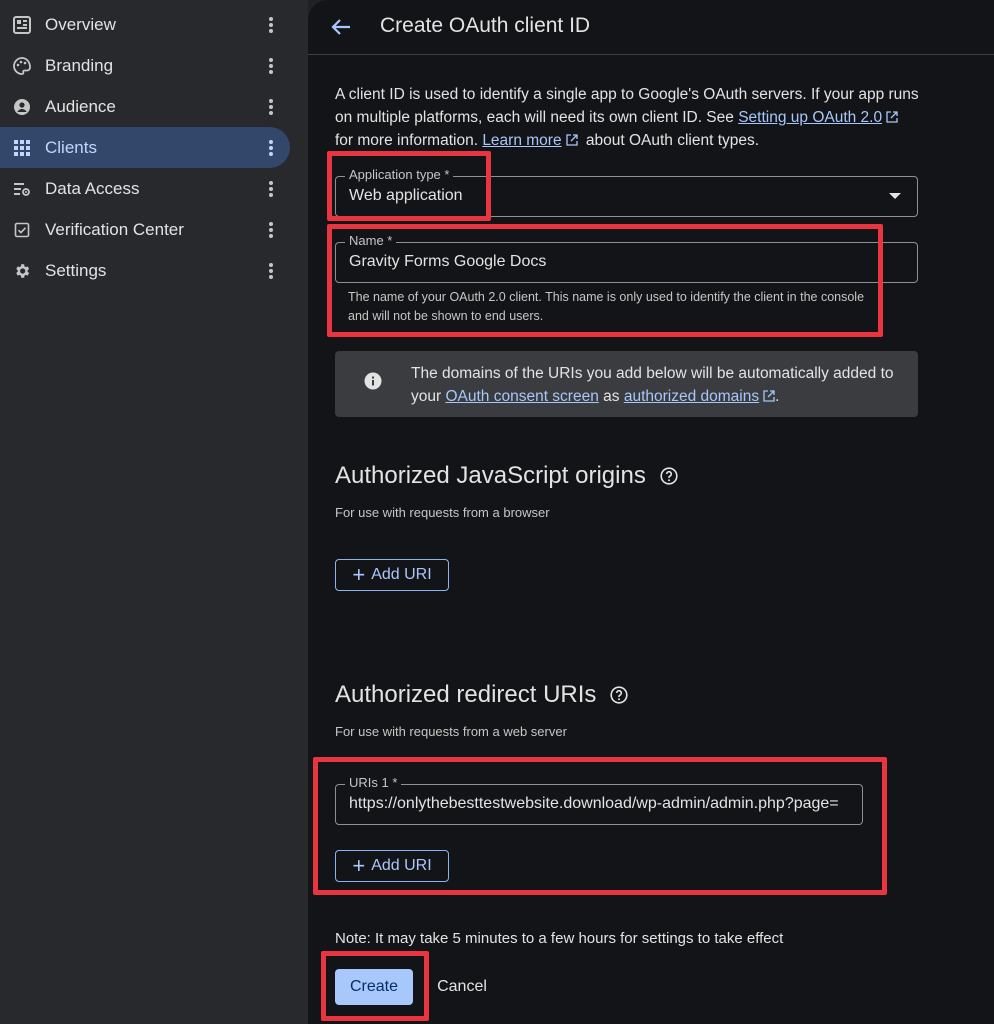 This screenshot has height=1024, width=994. What do you see at coordinates (373, 381) in the screenshot?
I see `info-icon` at bounding box center [373, 381].